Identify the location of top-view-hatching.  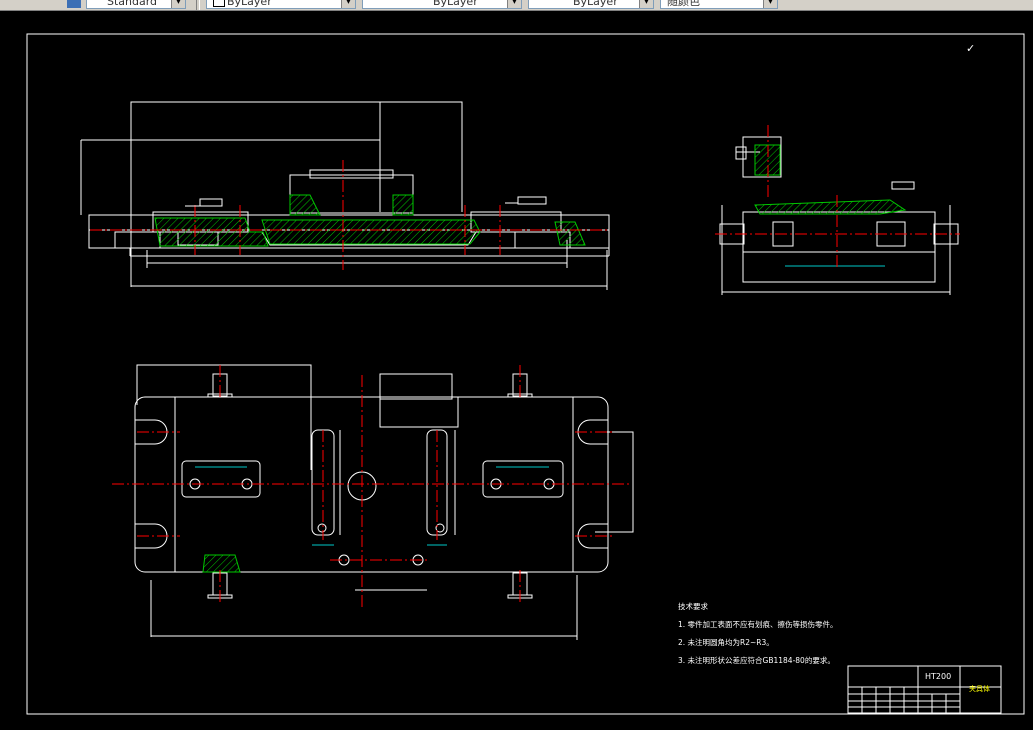
(221, 563).